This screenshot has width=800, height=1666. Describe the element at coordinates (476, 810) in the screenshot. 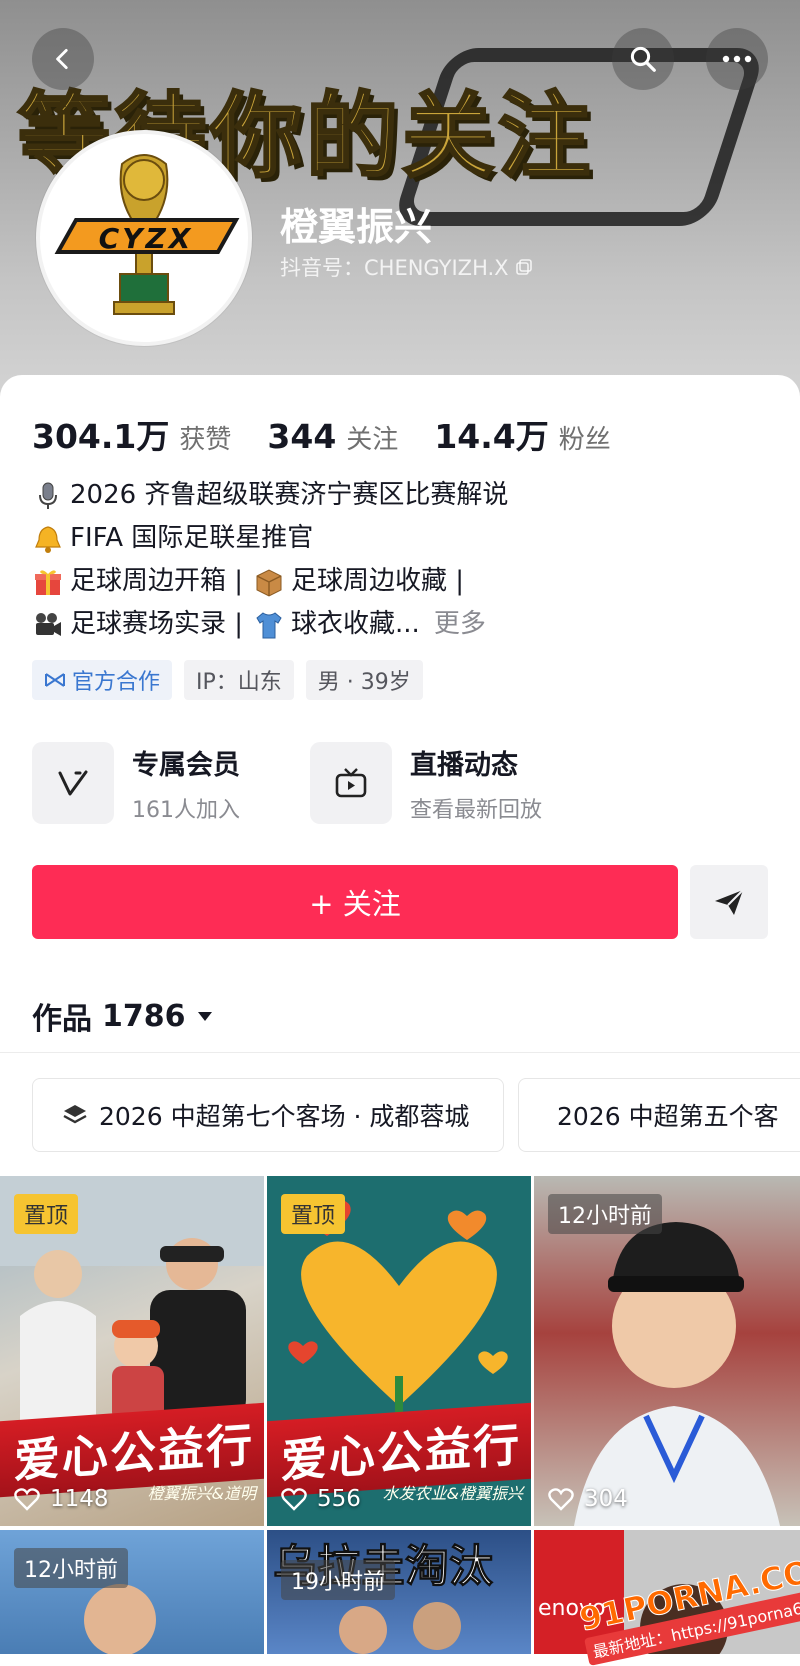

I see `live-subtitle: 查看最新回放` at that location.